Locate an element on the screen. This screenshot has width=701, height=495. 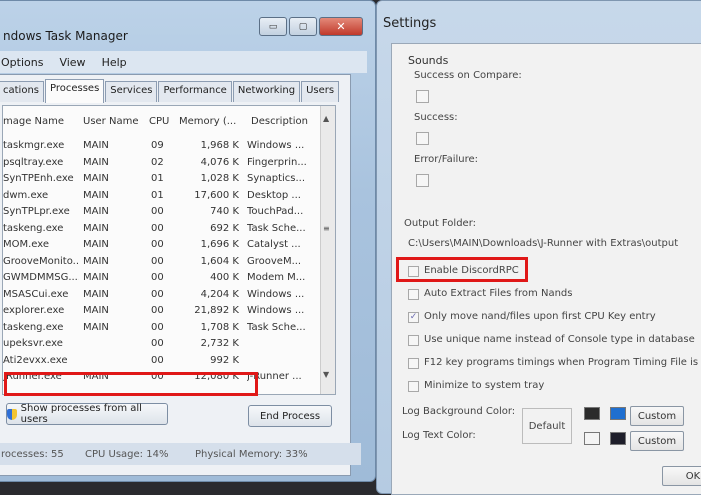
success-sound-box is located at coordinates (422, 138).